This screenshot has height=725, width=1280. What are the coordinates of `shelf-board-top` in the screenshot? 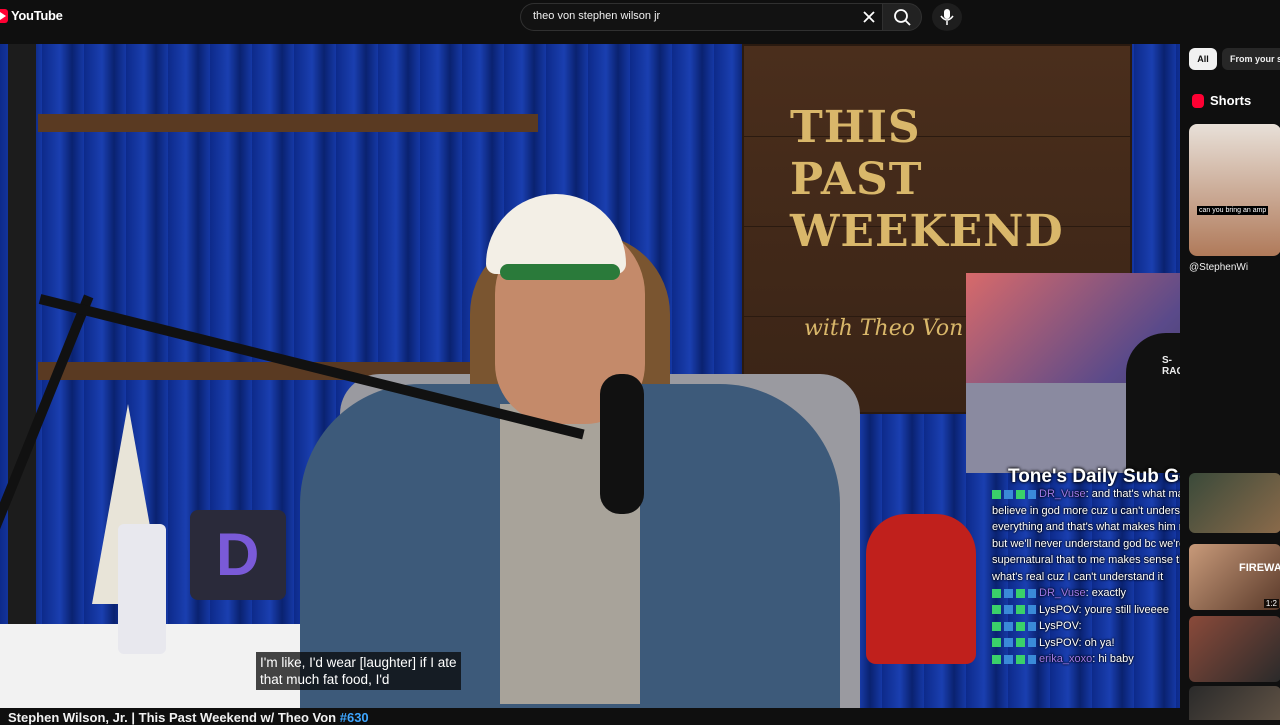 It's located at (288, 123).